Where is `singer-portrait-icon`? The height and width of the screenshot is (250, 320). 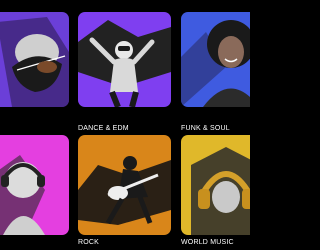 singer-portrait-icon is located at coordinates (215, 59).